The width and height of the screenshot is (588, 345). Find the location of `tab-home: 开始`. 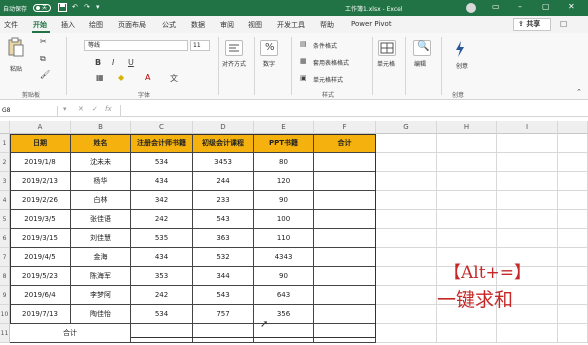

tab-home: 开始 is located at coordinates (40, 25).